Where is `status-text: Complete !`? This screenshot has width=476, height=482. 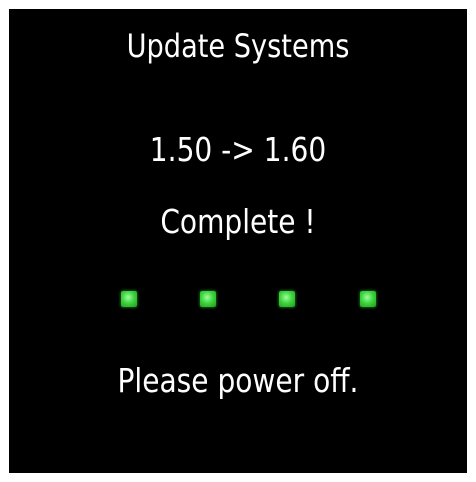
status-text: Complete ! is located at coordinates (238, 221).